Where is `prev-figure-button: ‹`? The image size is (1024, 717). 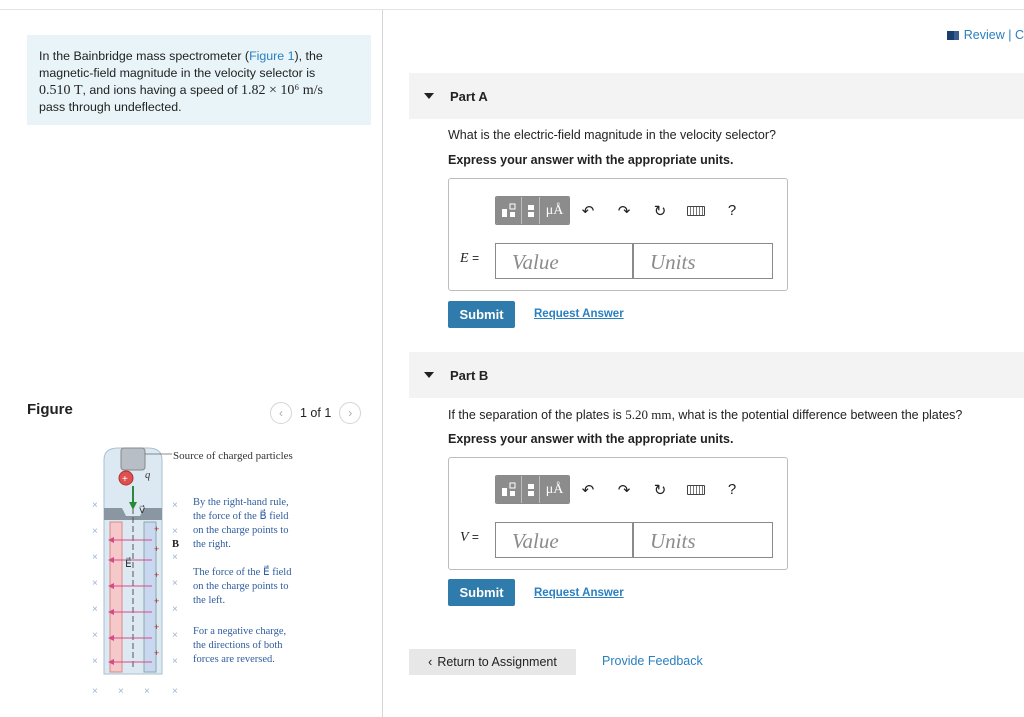 prev-figure-button: ‹ is located at coordinates (281, 413).